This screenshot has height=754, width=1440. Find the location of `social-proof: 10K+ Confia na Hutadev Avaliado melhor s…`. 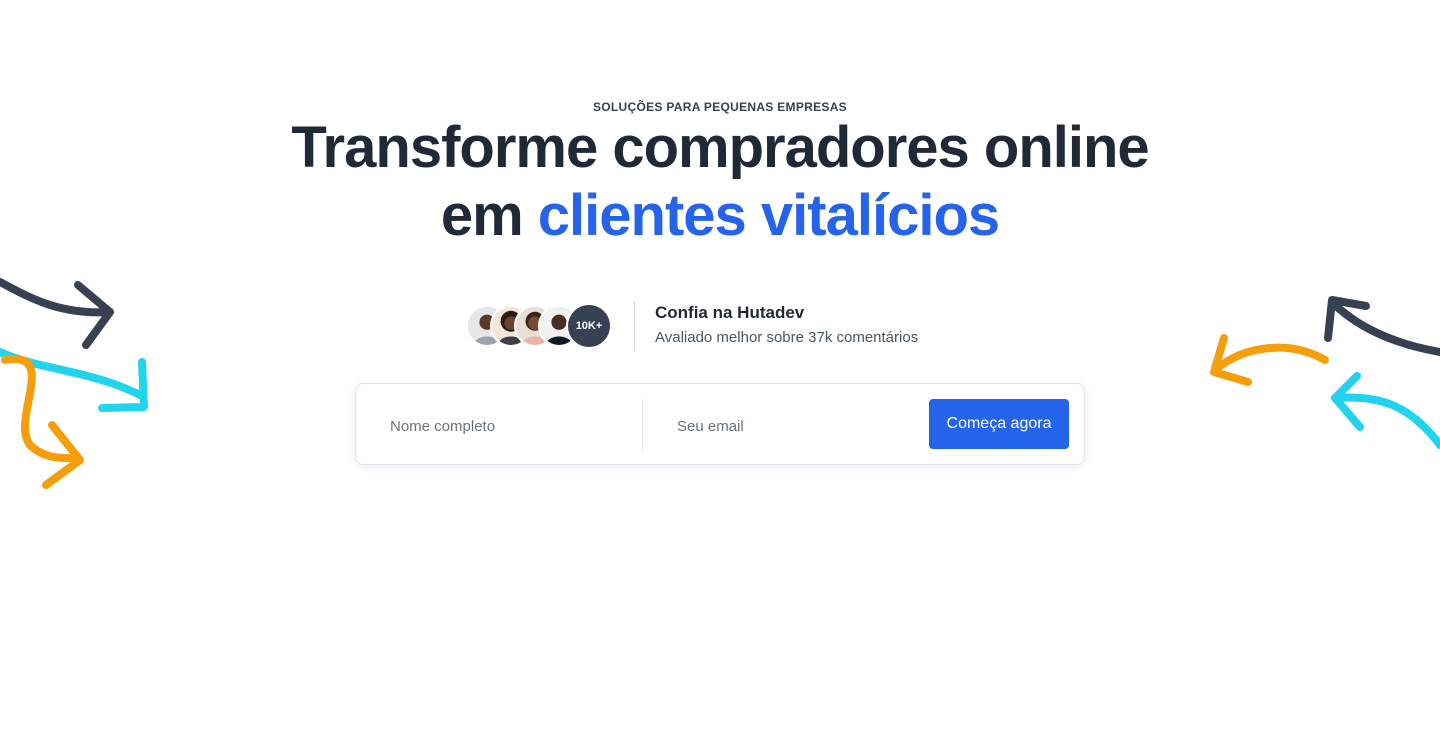

social-proof: 10K+ Confia na Hutadev Avaliado melhor s… is located at coordinates (692, 326).